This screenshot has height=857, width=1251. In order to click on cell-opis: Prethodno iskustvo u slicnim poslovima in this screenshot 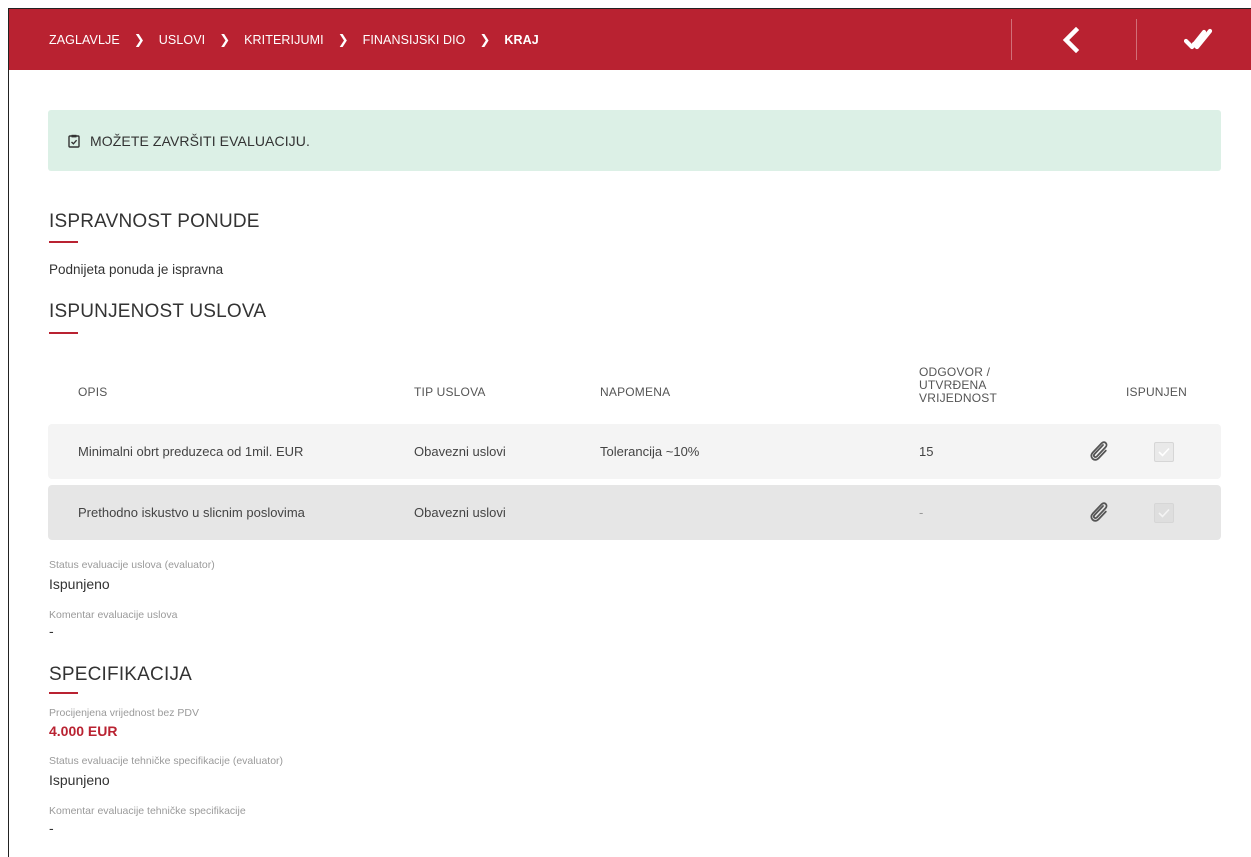, I will do `click(191, 512)`.